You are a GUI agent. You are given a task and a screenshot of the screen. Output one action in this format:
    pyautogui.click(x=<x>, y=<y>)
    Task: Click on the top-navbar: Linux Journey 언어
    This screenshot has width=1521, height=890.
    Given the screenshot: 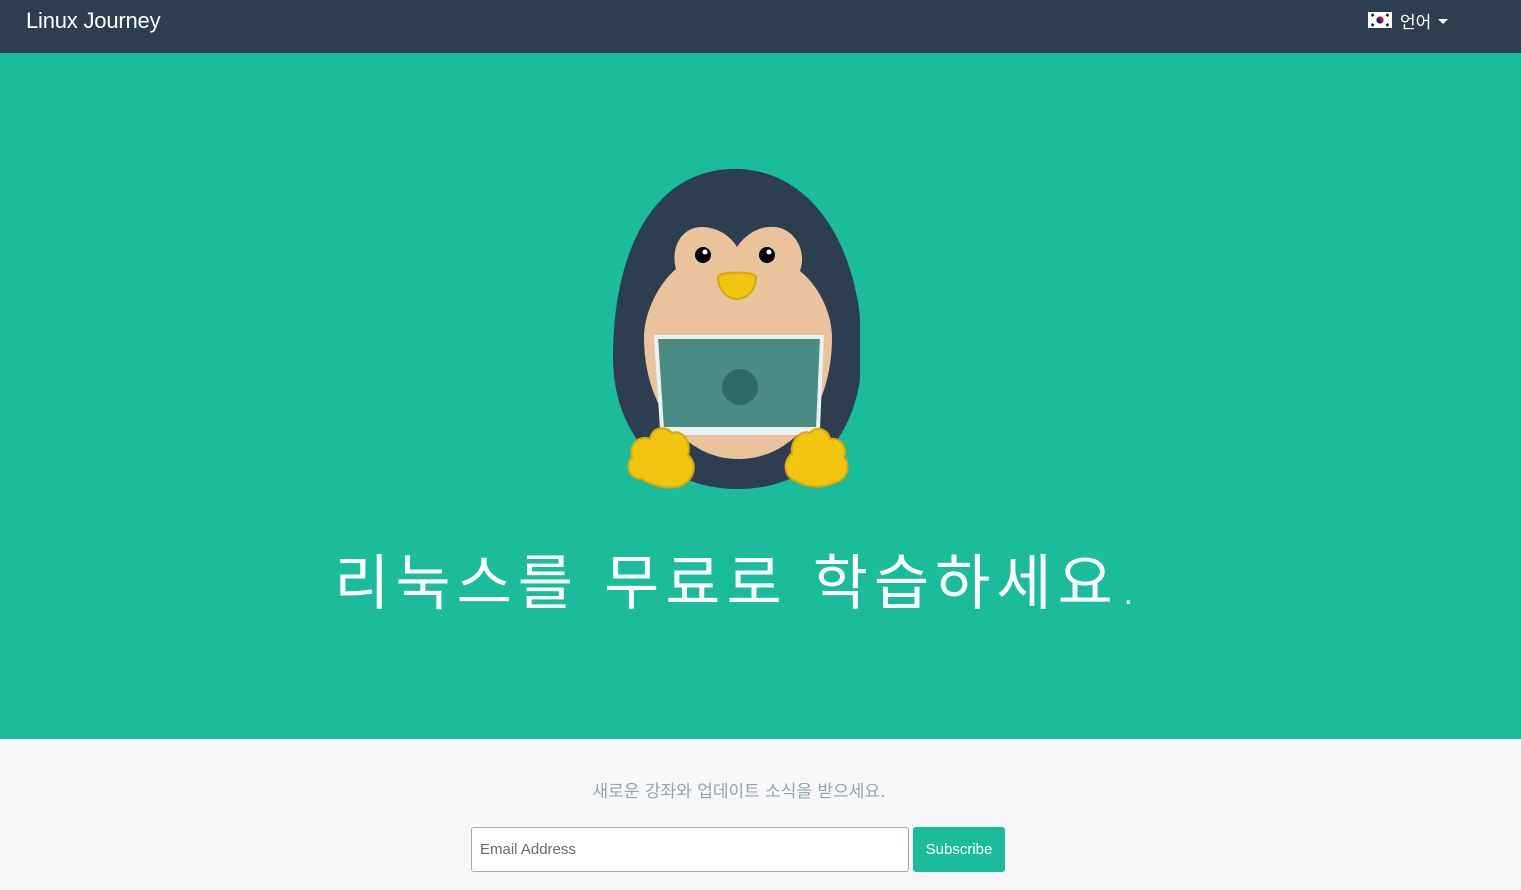 What is the action you would take?
    pyautogui.click(x=760, y=26)
    